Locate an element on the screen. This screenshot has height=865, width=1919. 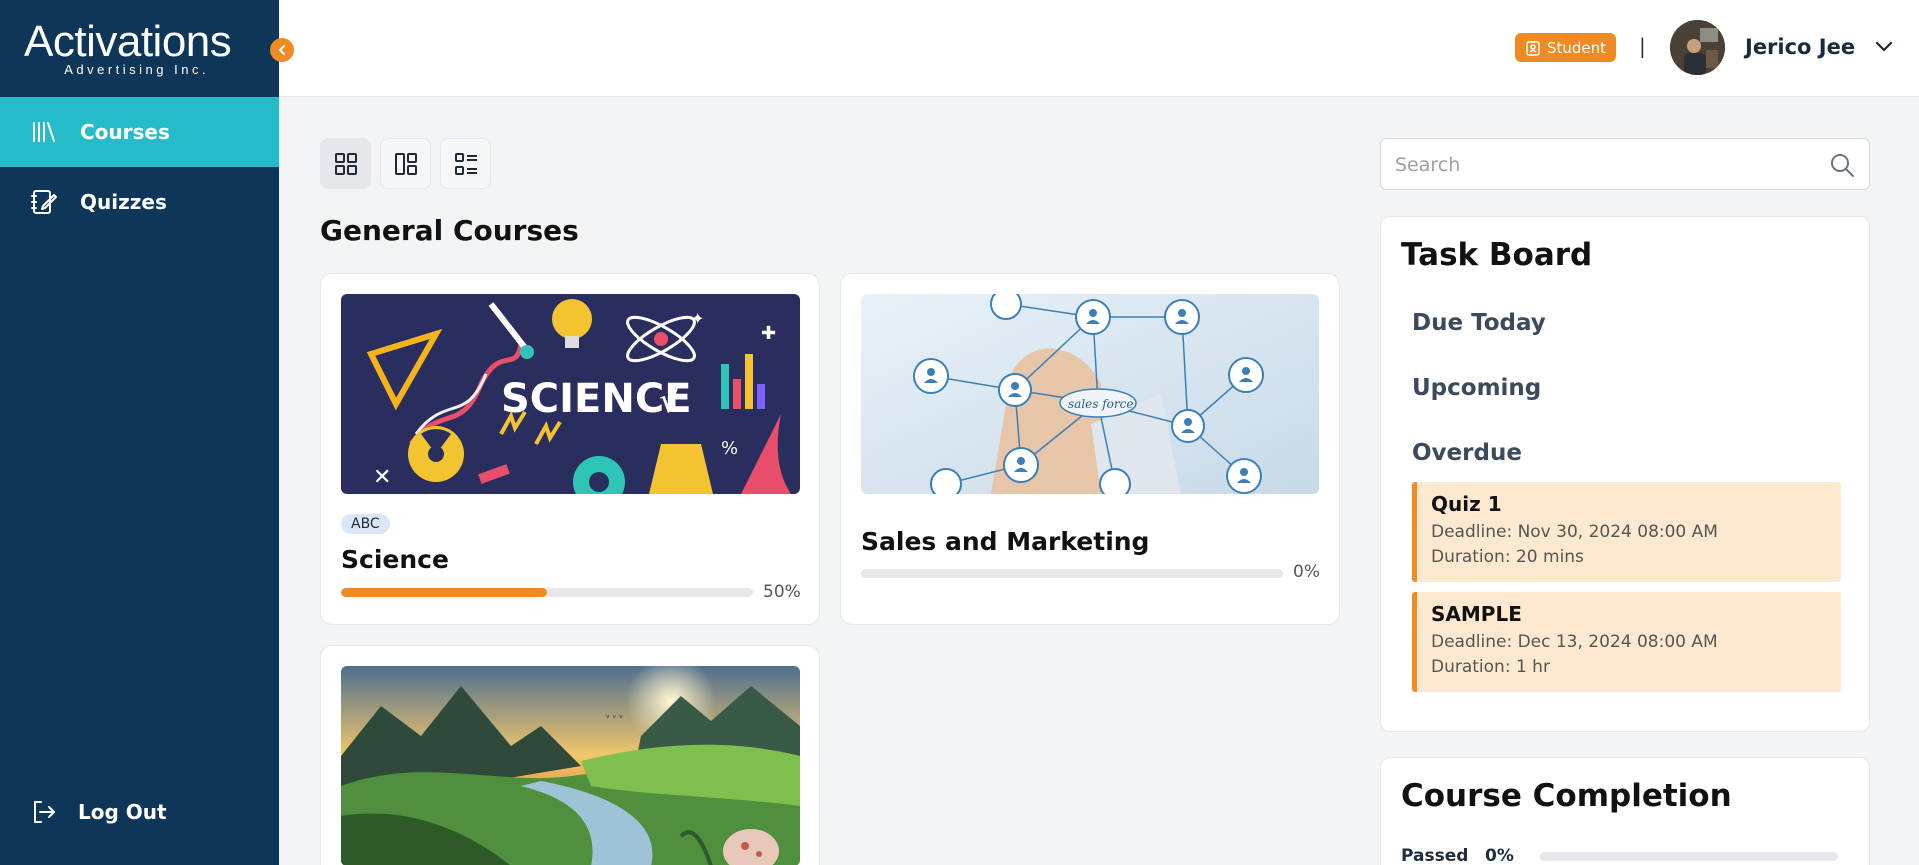
logout-icon is located at coordinates (44, 812).